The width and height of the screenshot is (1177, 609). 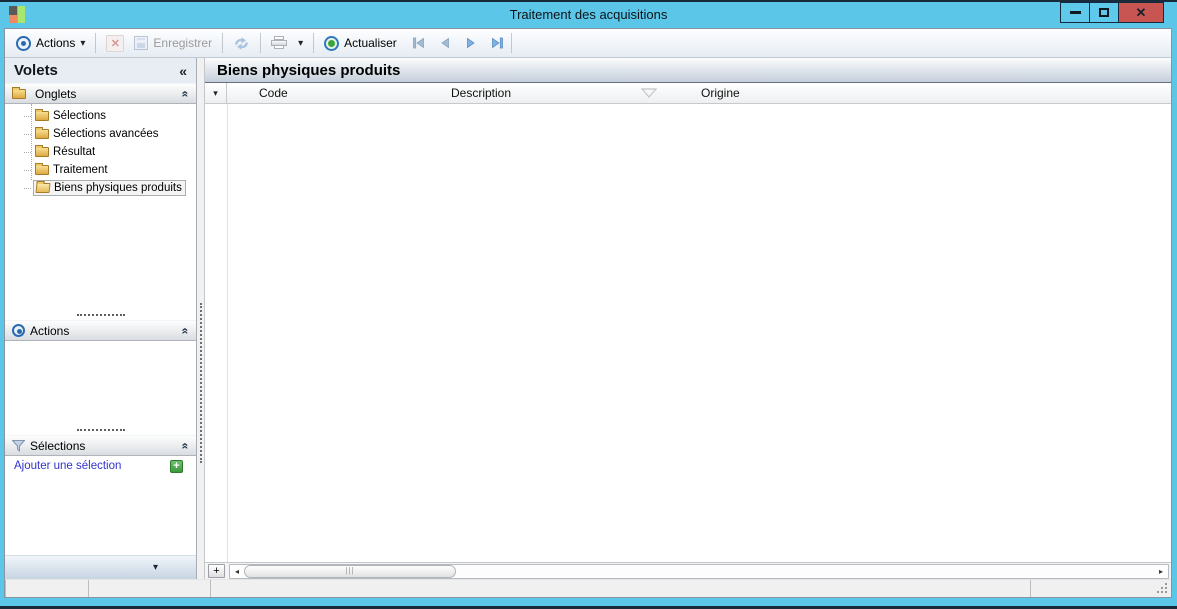 What do you see at coordinates (18, 445) in the screenshot?
I see `filter-funnel-icon` at bounding box center [18, 445].